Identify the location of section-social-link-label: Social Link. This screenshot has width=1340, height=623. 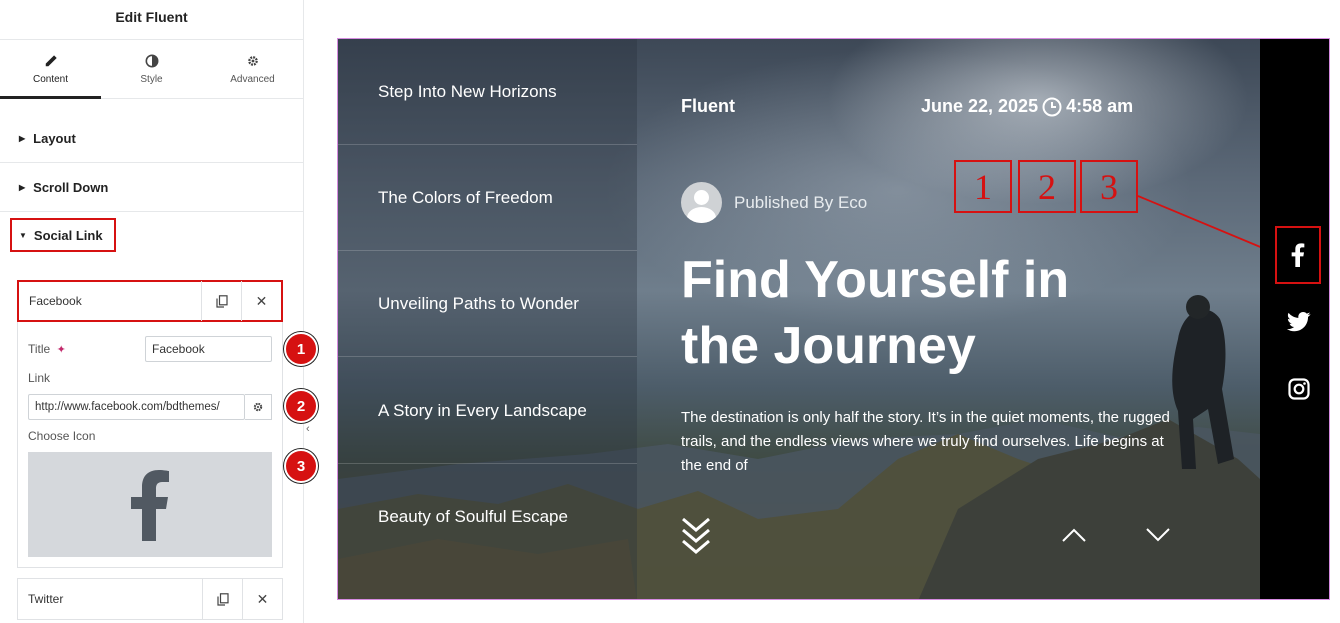
(68, 235).